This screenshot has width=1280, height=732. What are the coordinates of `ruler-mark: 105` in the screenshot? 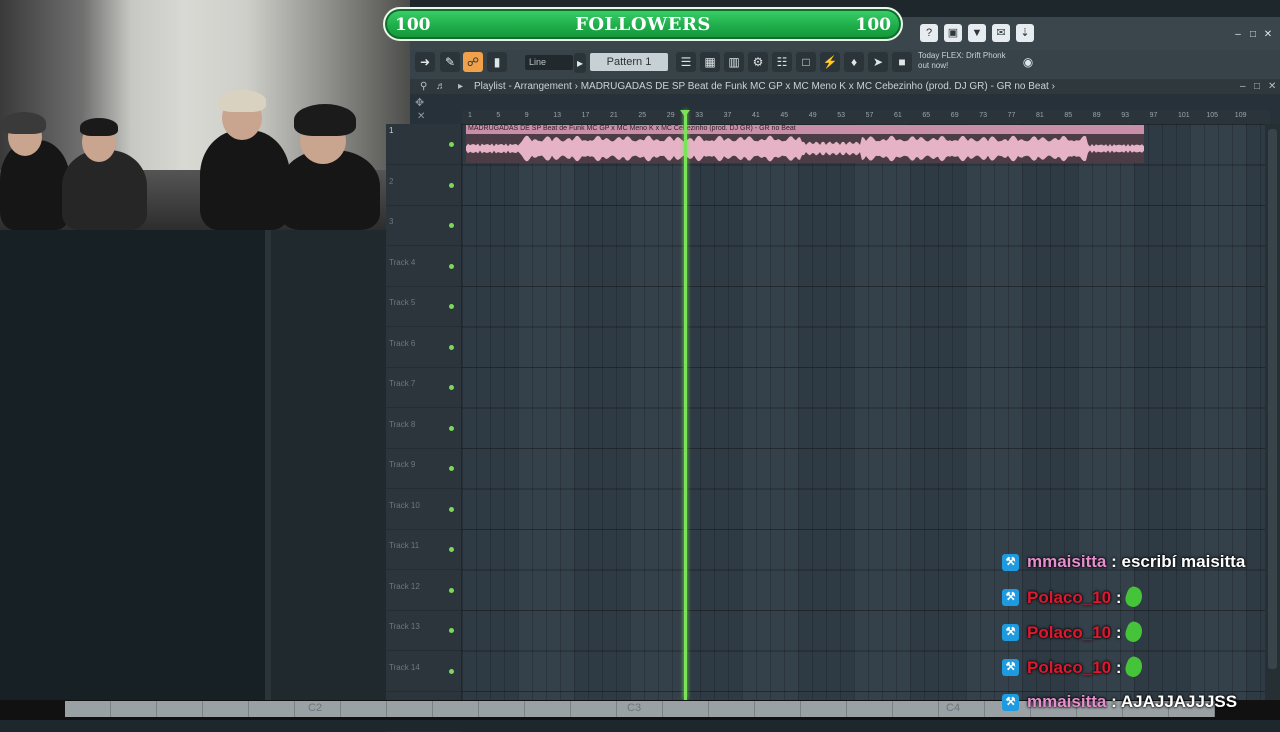 It's located at (1212, 115).